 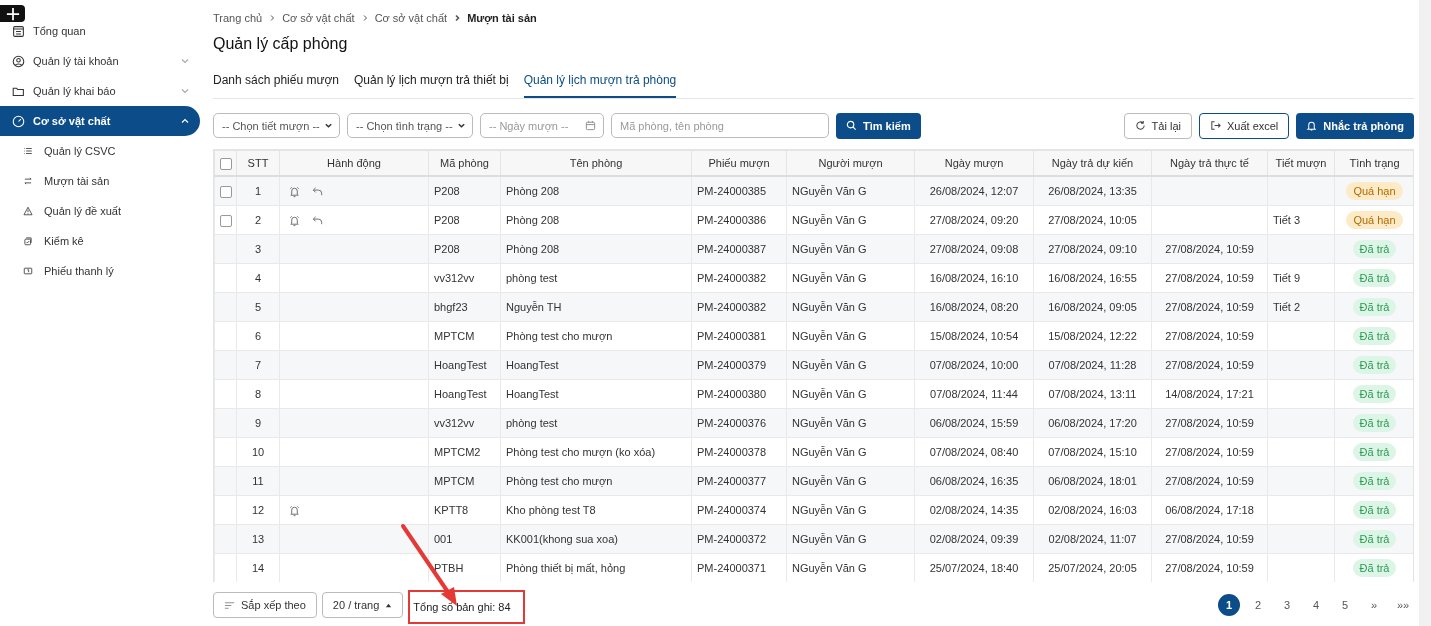 What do you see at coordinates (1092, 394) in the screenshot?
I see `table-cell: 07/08/2024, 13:11` at bounding box center [1092, 394].